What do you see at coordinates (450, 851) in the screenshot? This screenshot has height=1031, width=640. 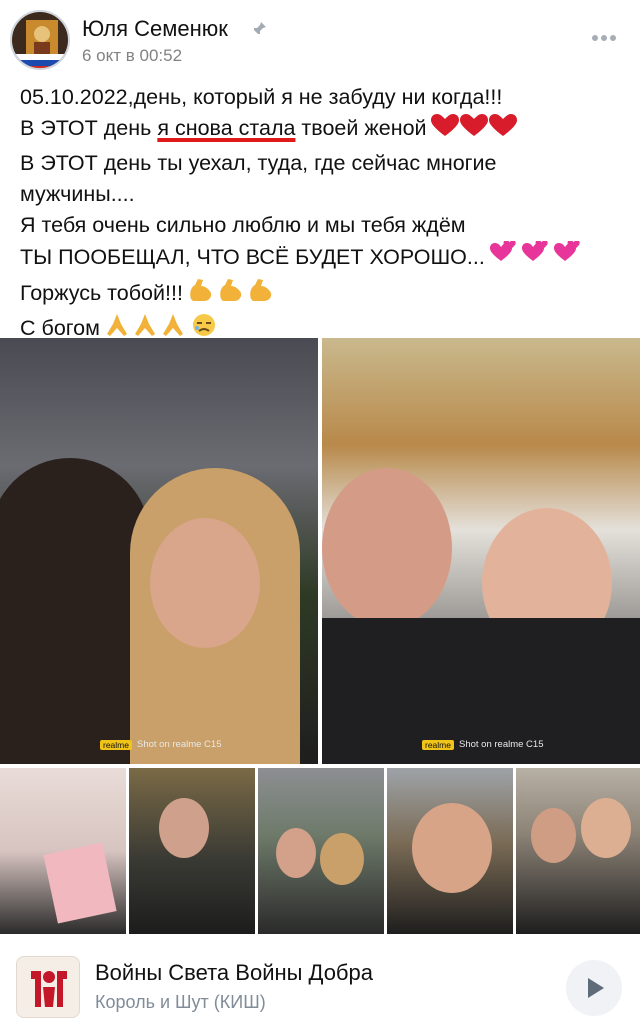 I see `photo-woman-selfie` at bounding box center [450, 851].